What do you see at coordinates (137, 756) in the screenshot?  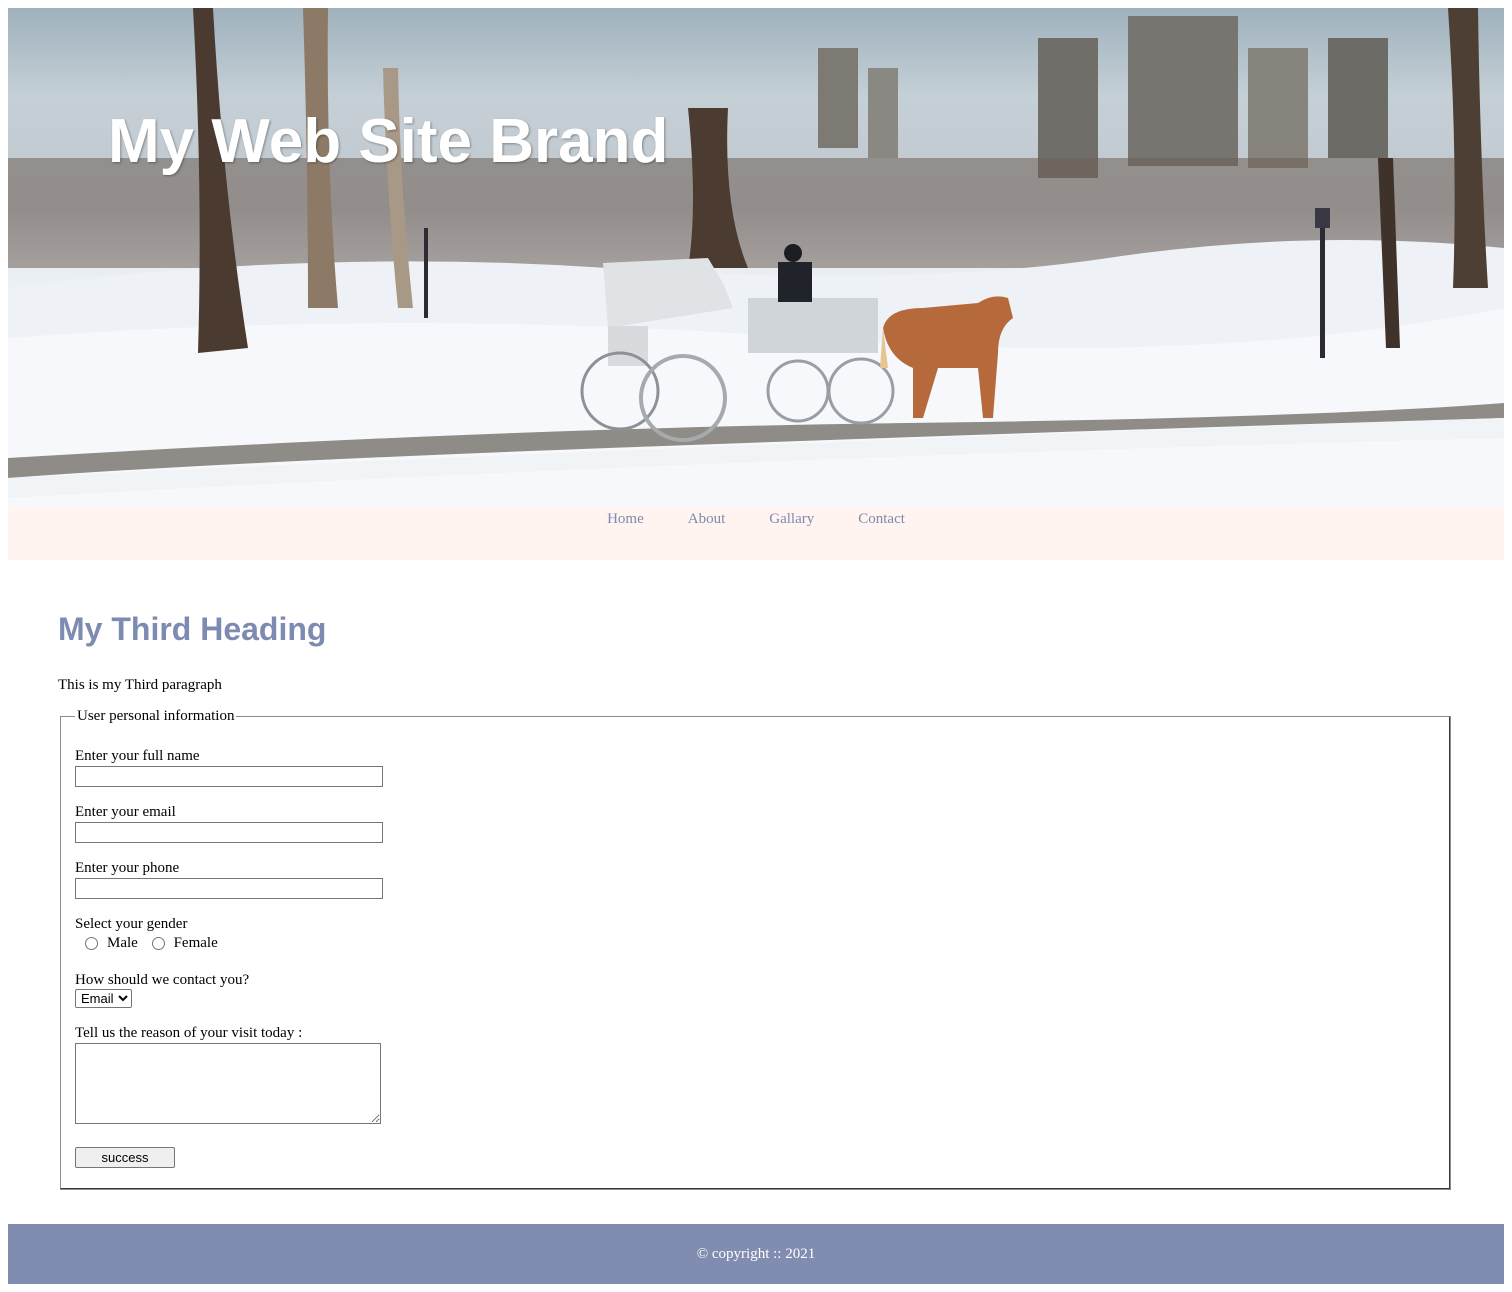 I see `name-label: Enter your full name` at bounding box center [137, 756].